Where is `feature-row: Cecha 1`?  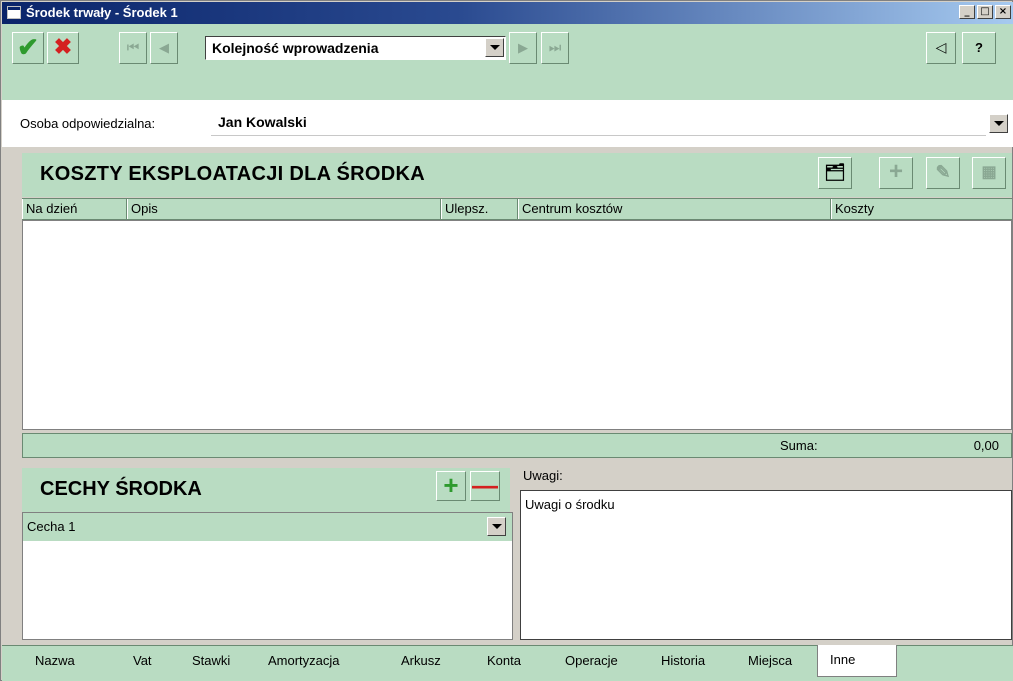 feature-row: Cecha 1 is located at coordinates (267, 527).